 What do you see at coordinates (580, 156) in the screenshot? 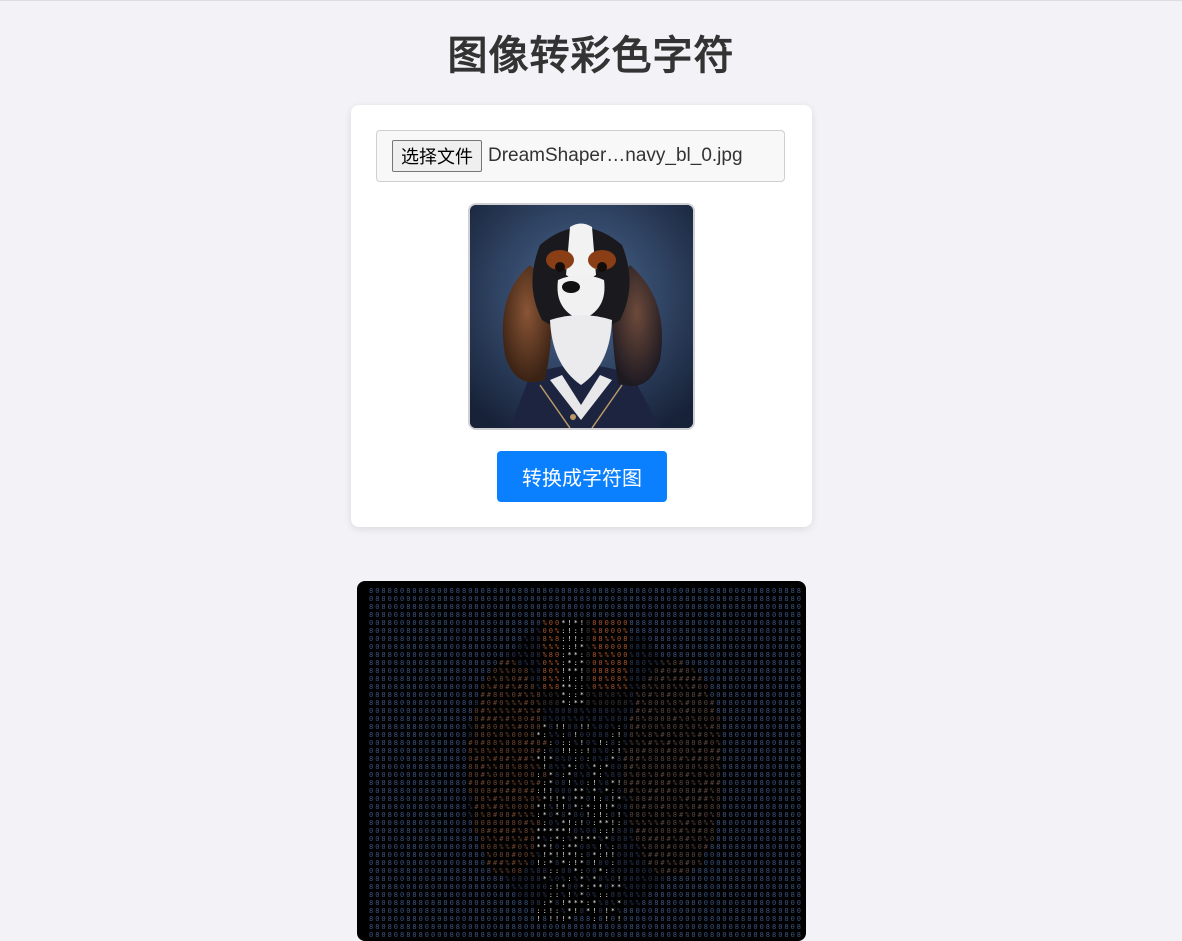
I see `file-input: 选择文件 DreamShaper…navy_bl_0.jpg` at bounding box center [580, 156].